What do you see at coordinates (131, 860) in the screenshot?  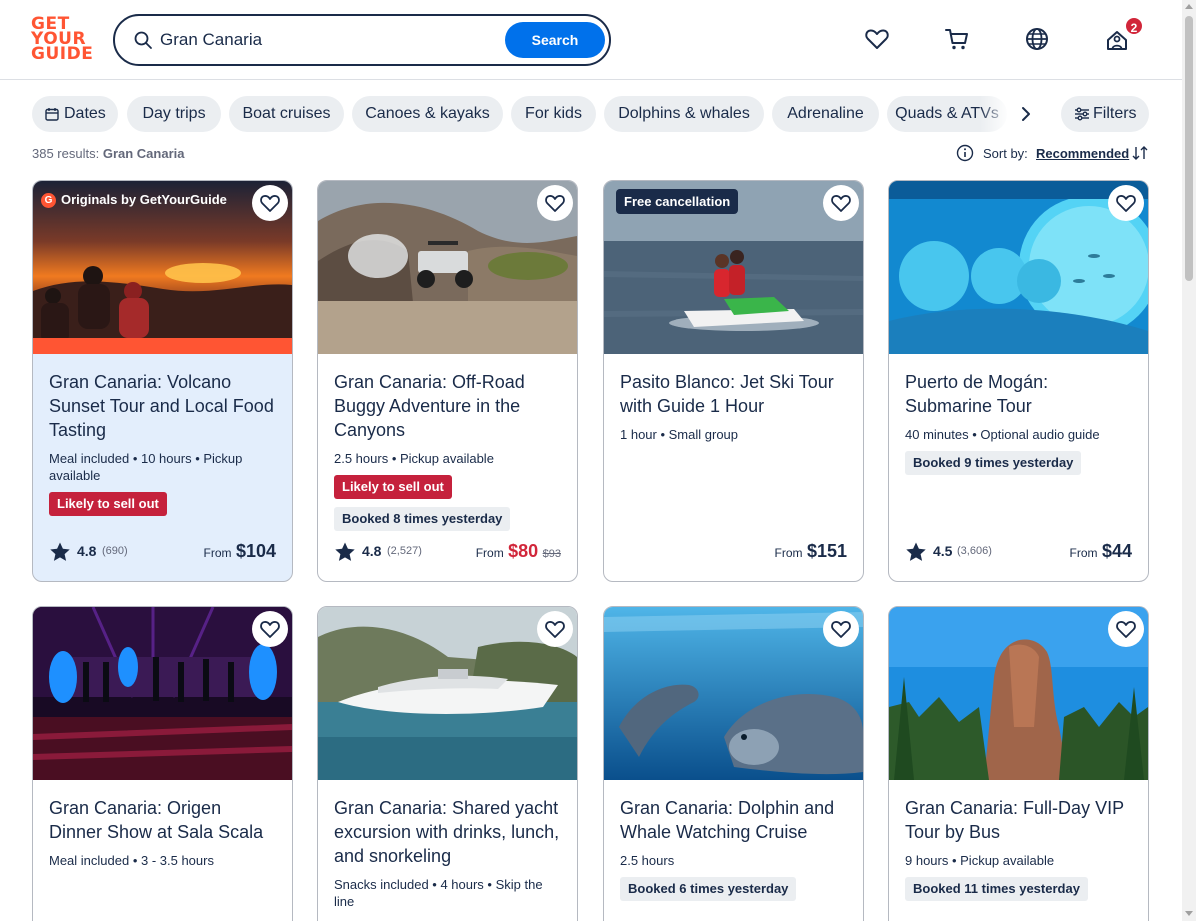 I see `card-meta: Meal included • 3 - 3.5 hours` at bounding box center [131, 860].